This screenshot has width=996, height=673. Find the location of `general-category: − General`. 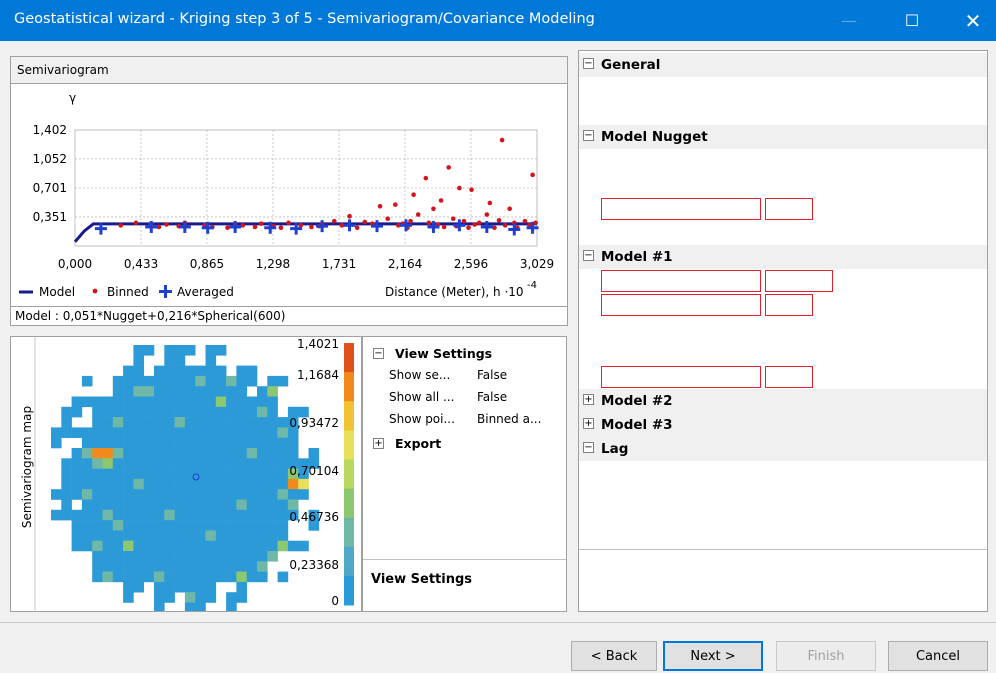

general-category: − General is located at coordinates (783, 65).